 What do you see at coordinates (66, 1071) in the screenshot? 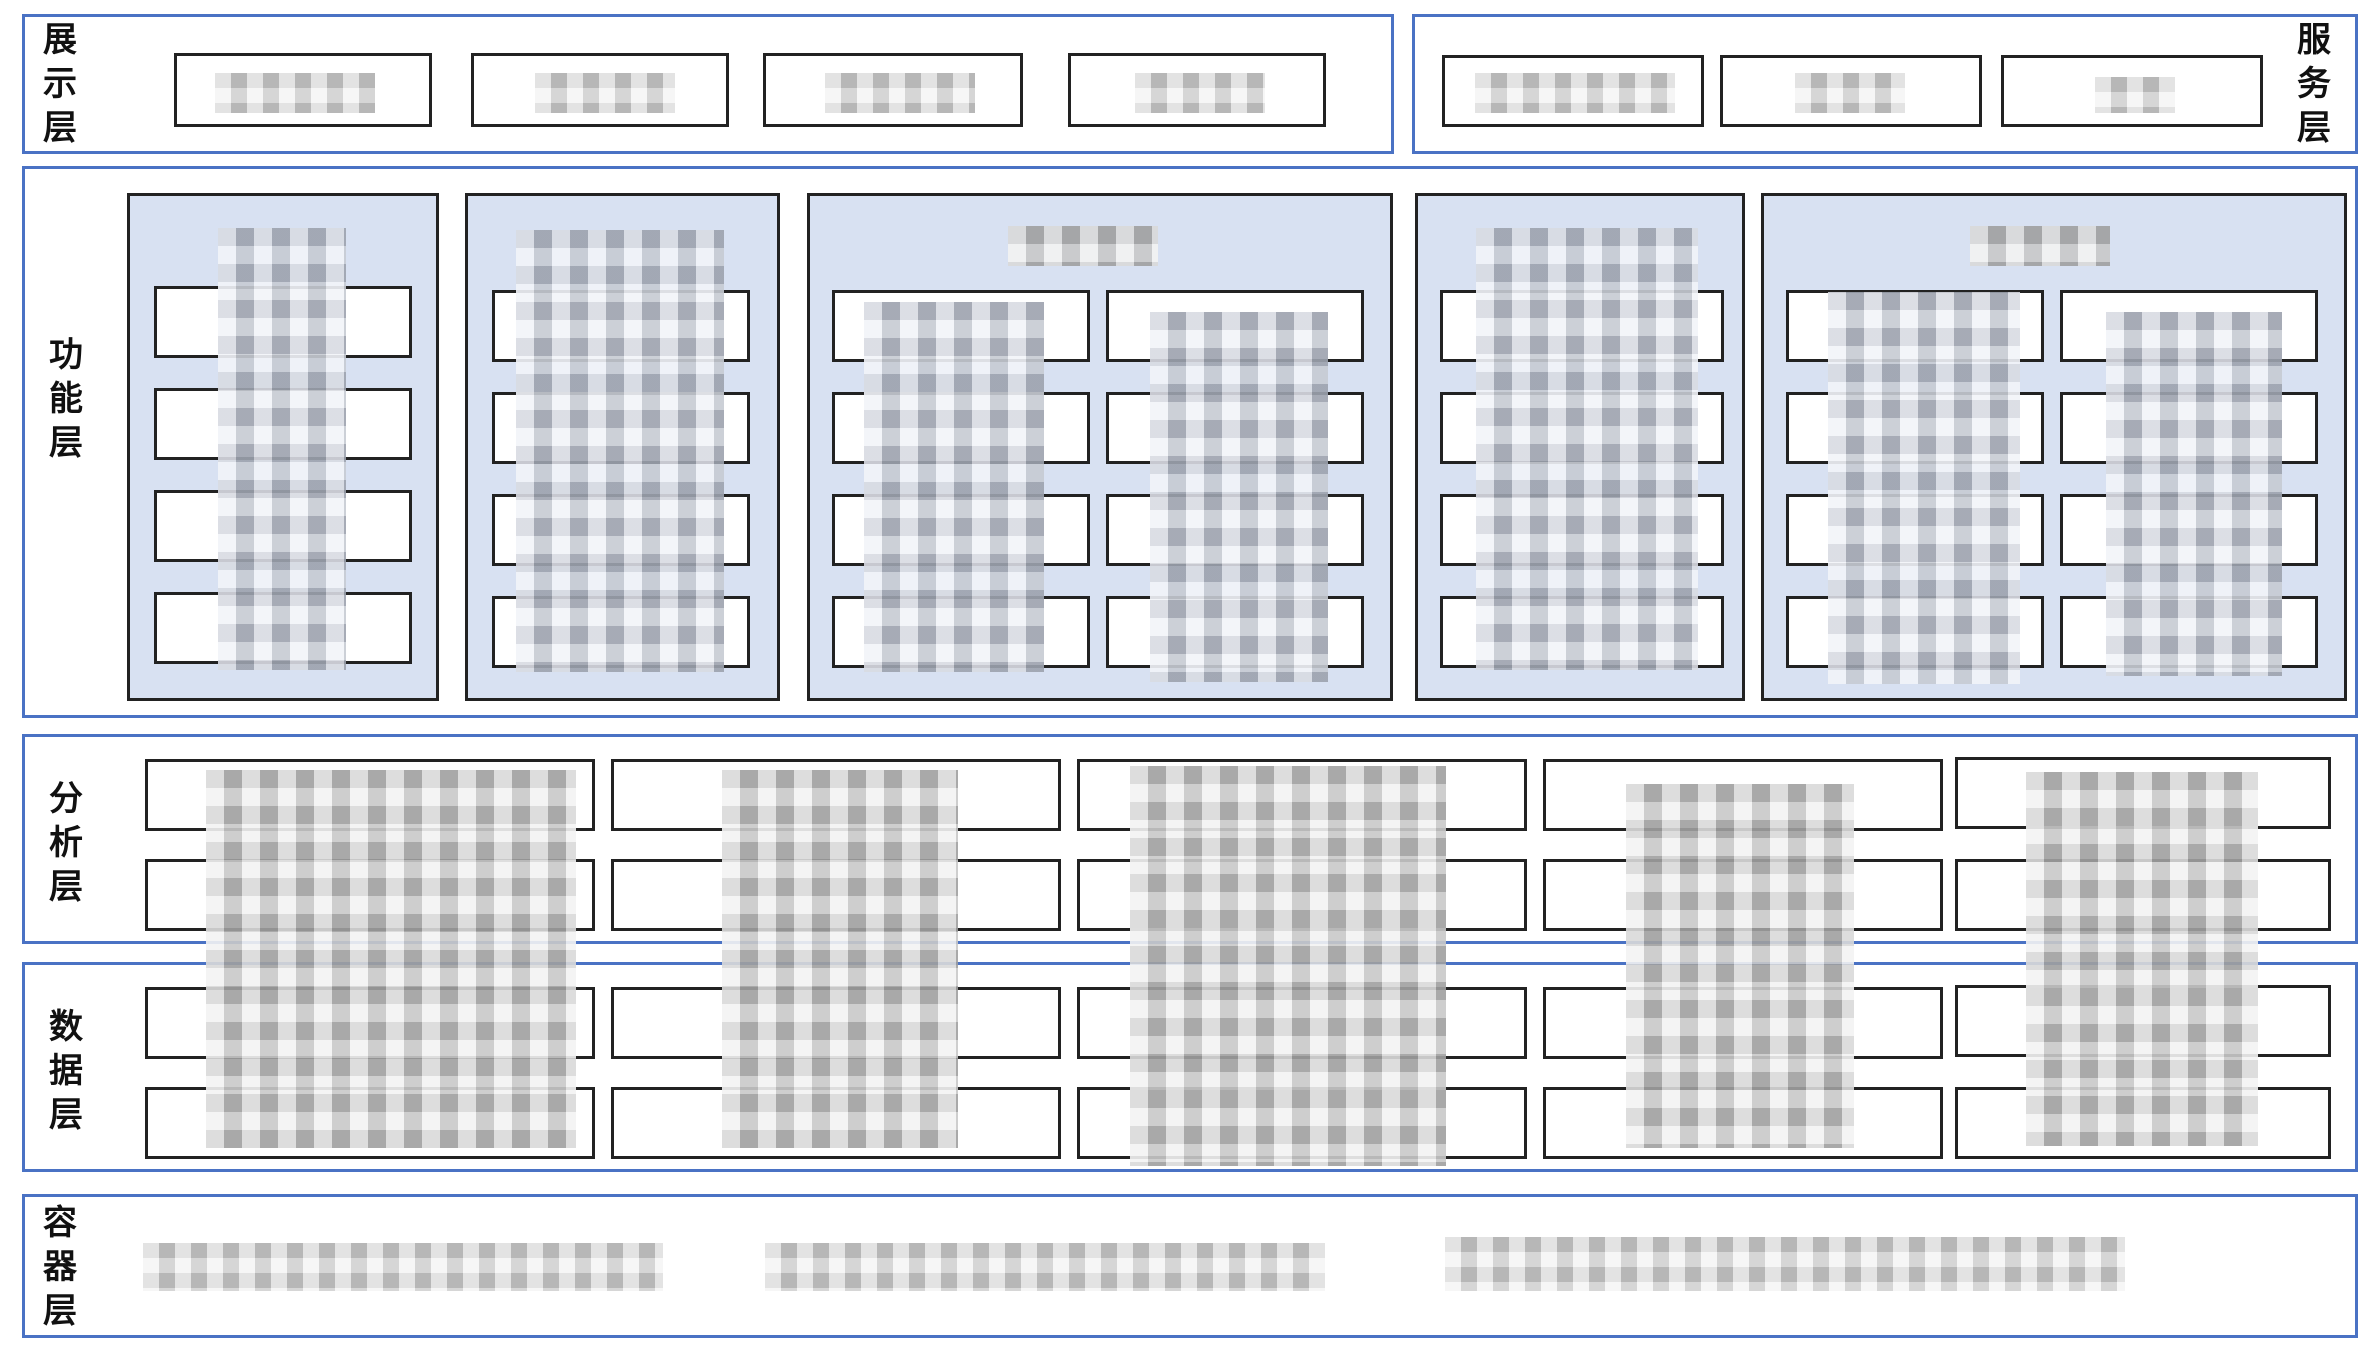
I see `data-layer-label: 数 据 层` at bounding box center [66, 1071].